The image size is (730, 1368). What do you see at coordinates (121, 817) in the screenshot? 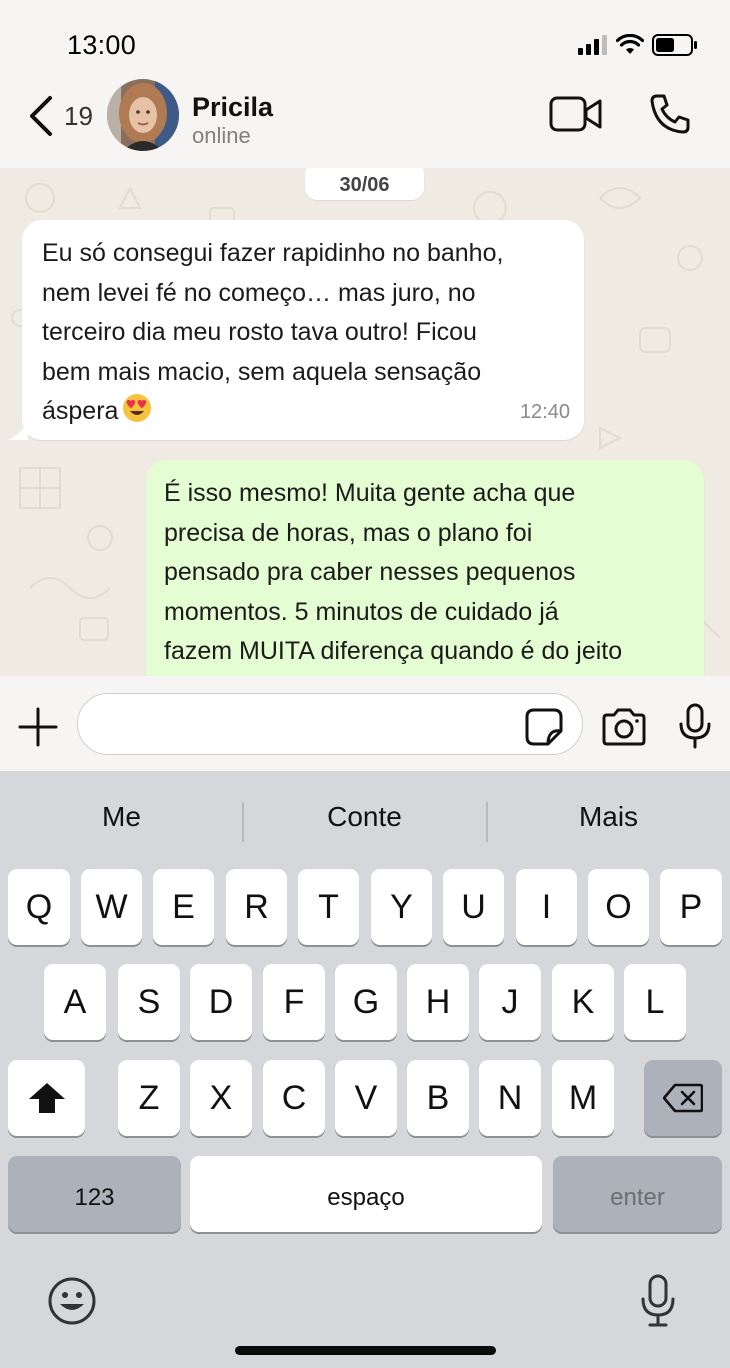
I see `suggestion-1: Me` at bounding box center [121, 817].